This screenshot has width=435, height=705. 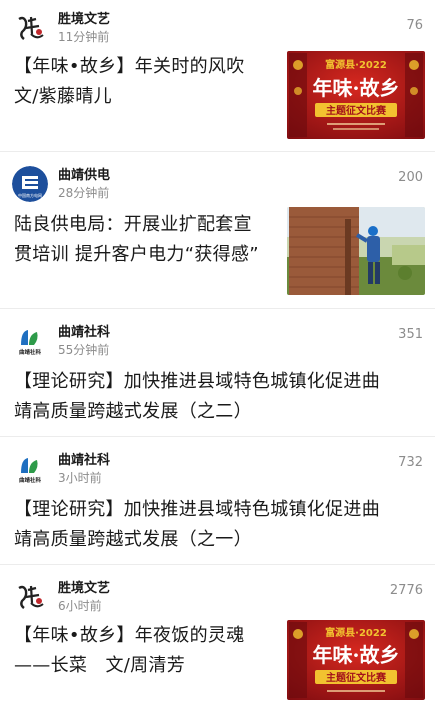 I want to click on article-thumbnail, so click(x=356, y=251).